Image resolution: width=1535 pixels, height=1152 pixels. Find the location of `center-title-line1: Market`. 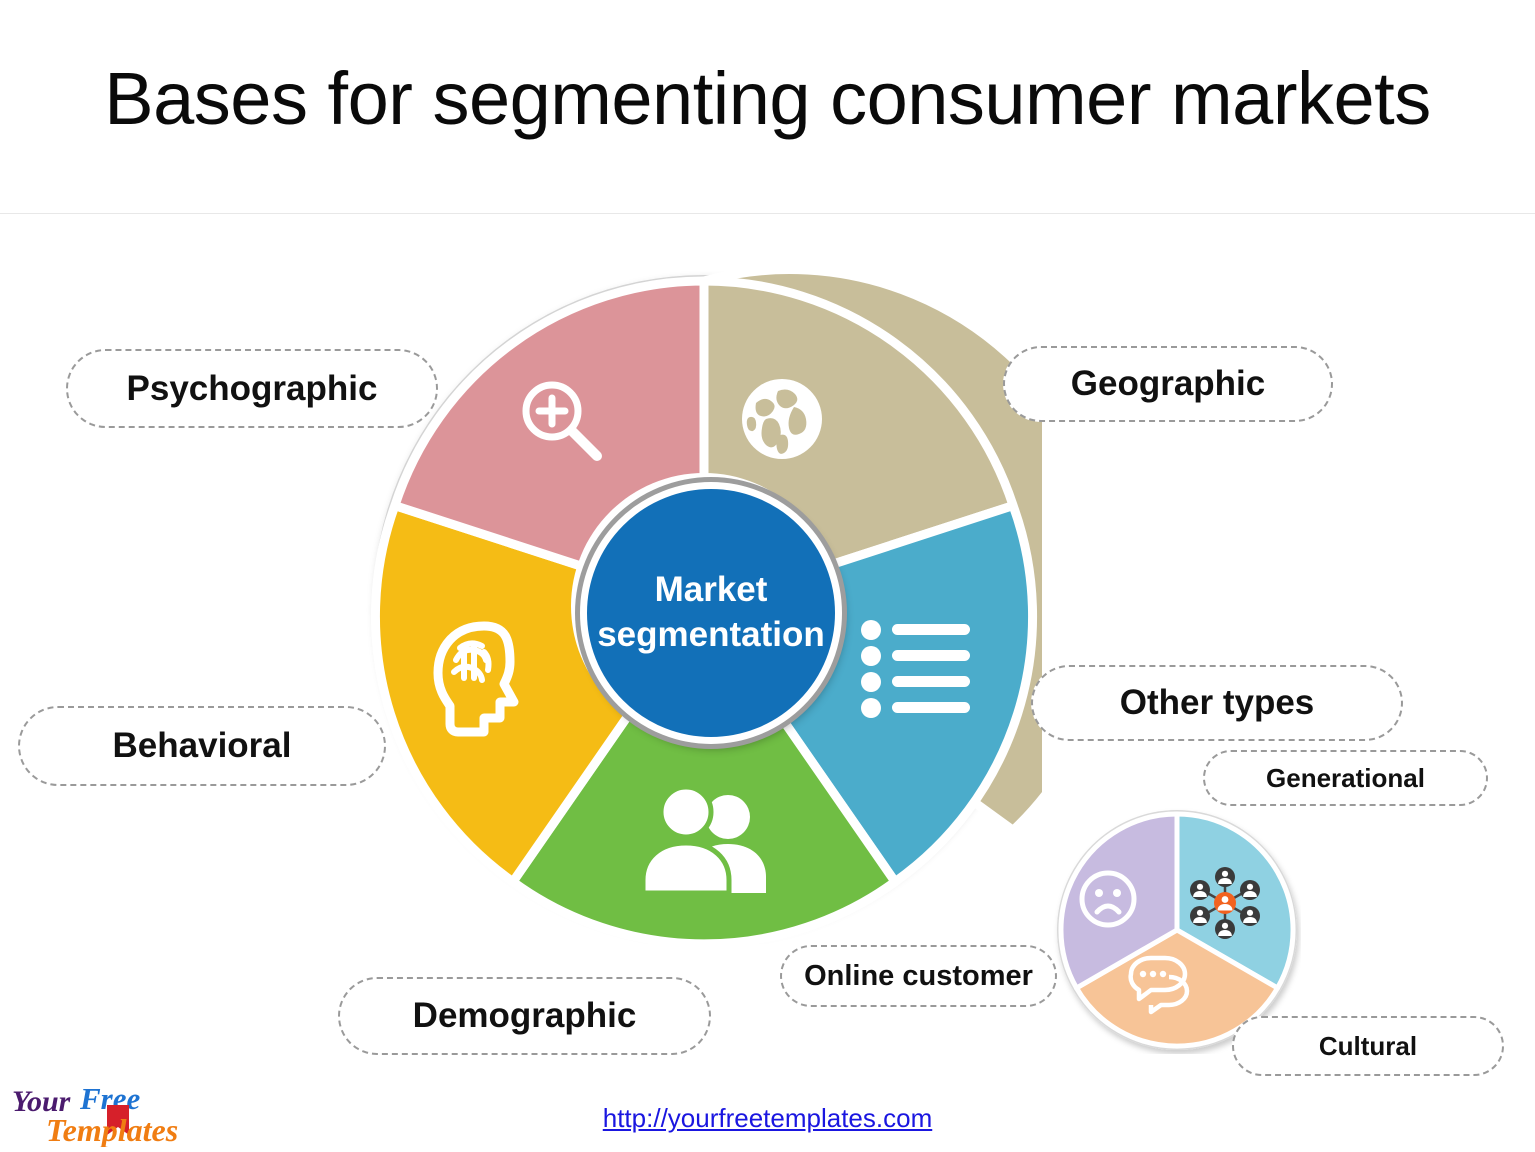

center-title-line1: Market is located at coordinates (711, 590).